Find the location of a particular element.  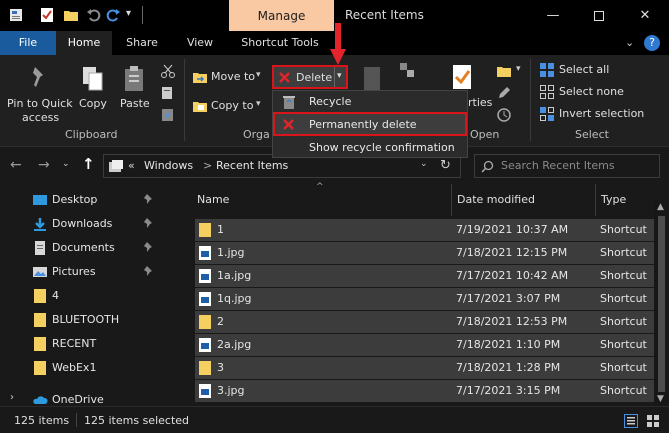

tab-home: Home is located at coordinates (84, 43).